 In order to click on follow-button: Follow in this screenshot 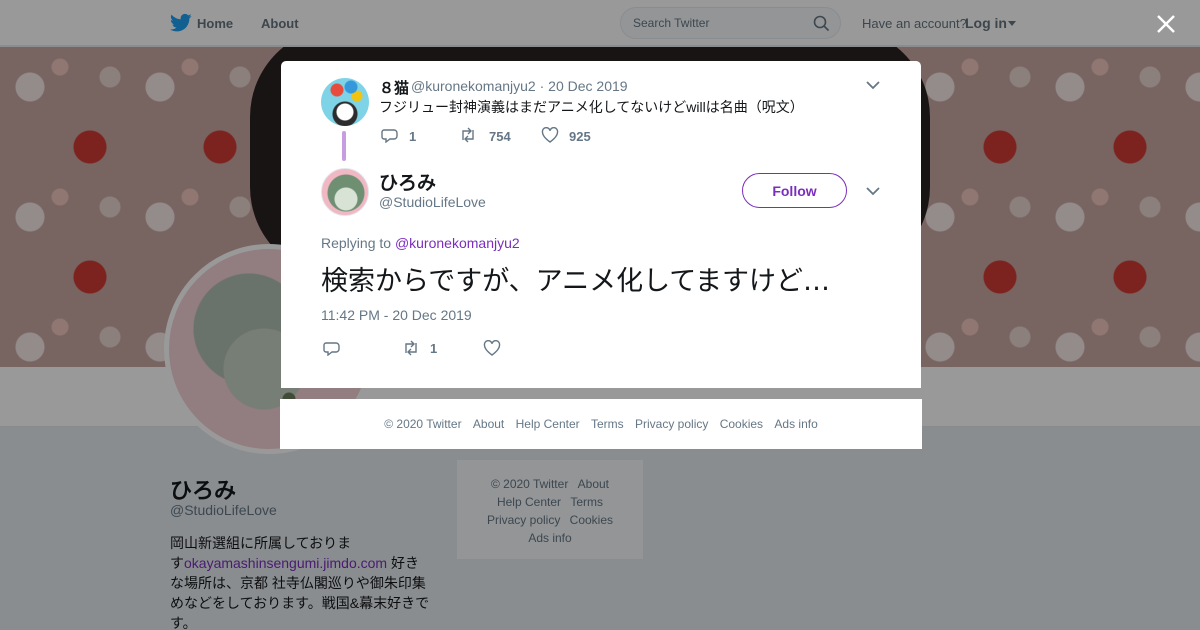, I will do `click(794, 190)`.